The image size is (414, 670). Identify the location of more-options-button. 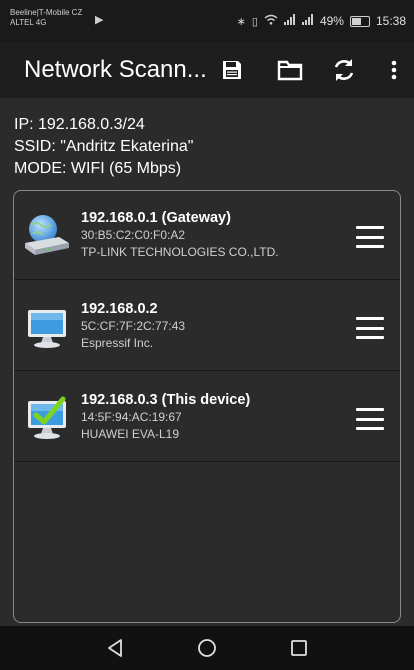
(394, 70).